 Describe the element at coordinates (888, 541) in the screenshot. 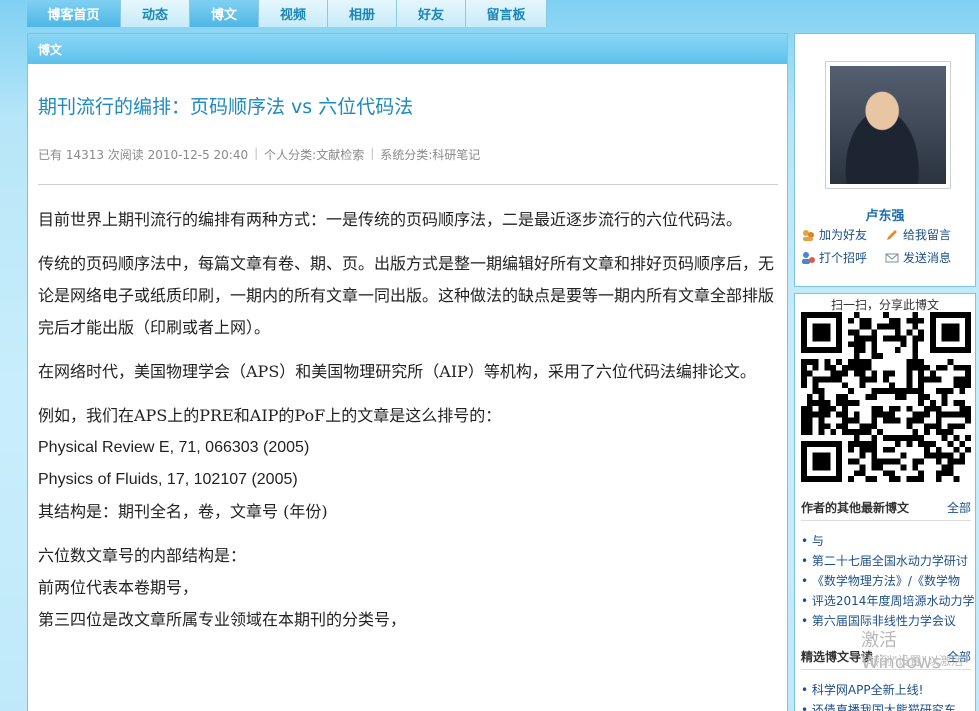

I see `list-item: 与` at that location.